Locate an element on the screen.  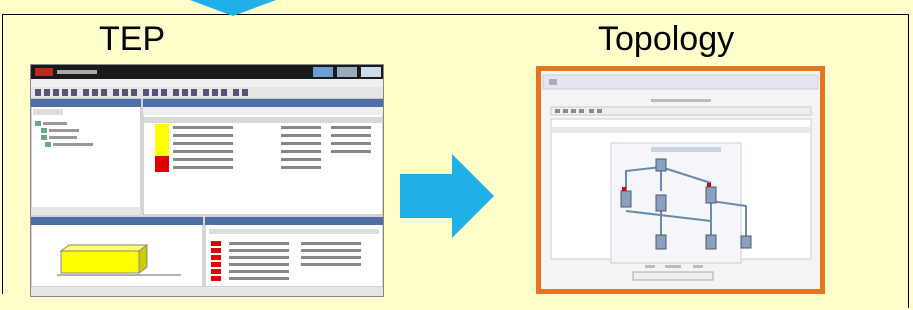
right-arrow is located at coordinates (447, 196).